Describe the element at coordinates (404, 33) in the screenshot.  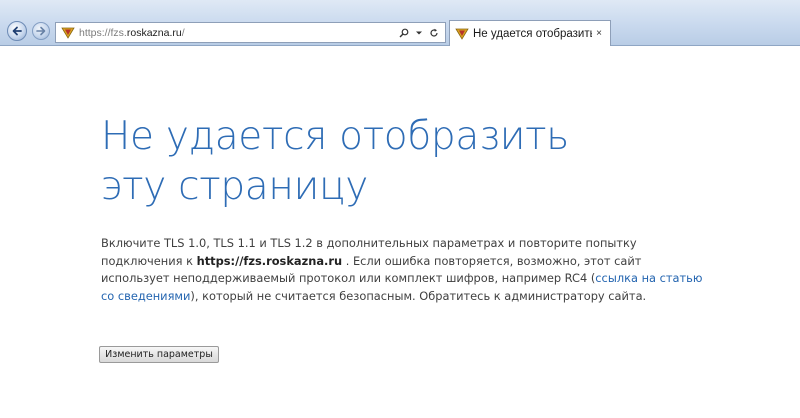
I see `search-icon` at that location.